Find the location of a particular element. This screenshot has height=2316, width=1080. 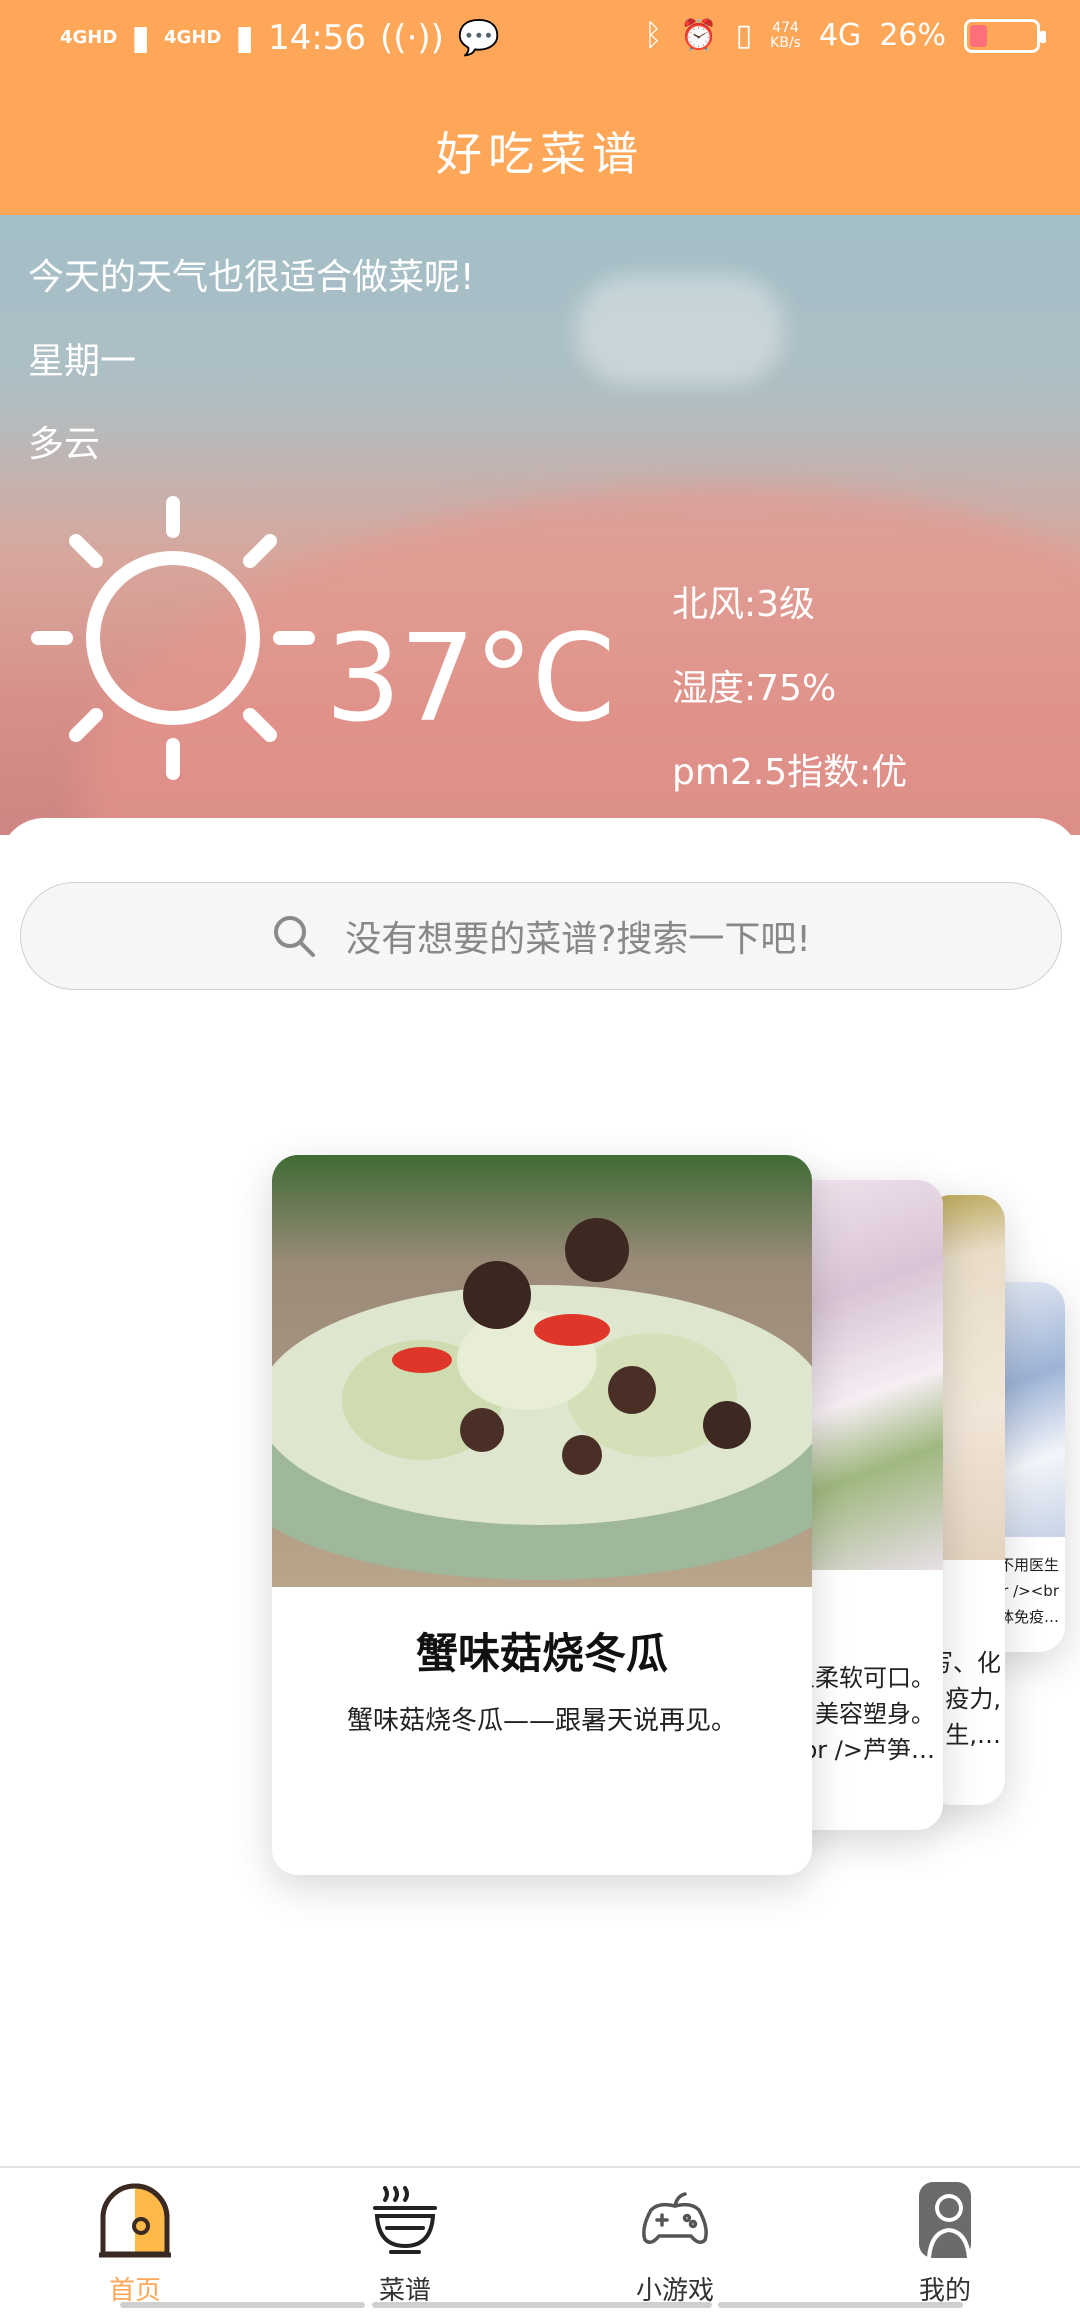

recipe-image is located at coordinates (542, 1371).